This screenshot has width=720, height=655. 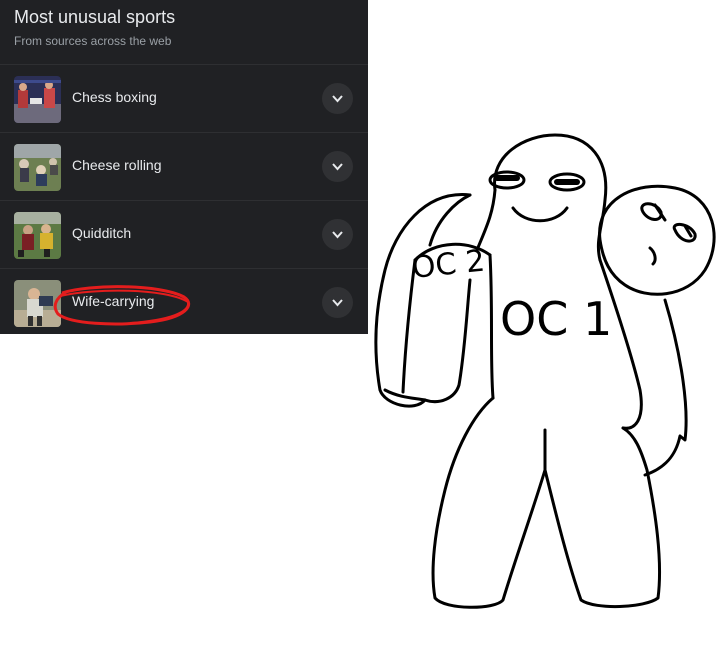 I want to click on panel-title: Most unusual sports, so click(x=95, y=17).